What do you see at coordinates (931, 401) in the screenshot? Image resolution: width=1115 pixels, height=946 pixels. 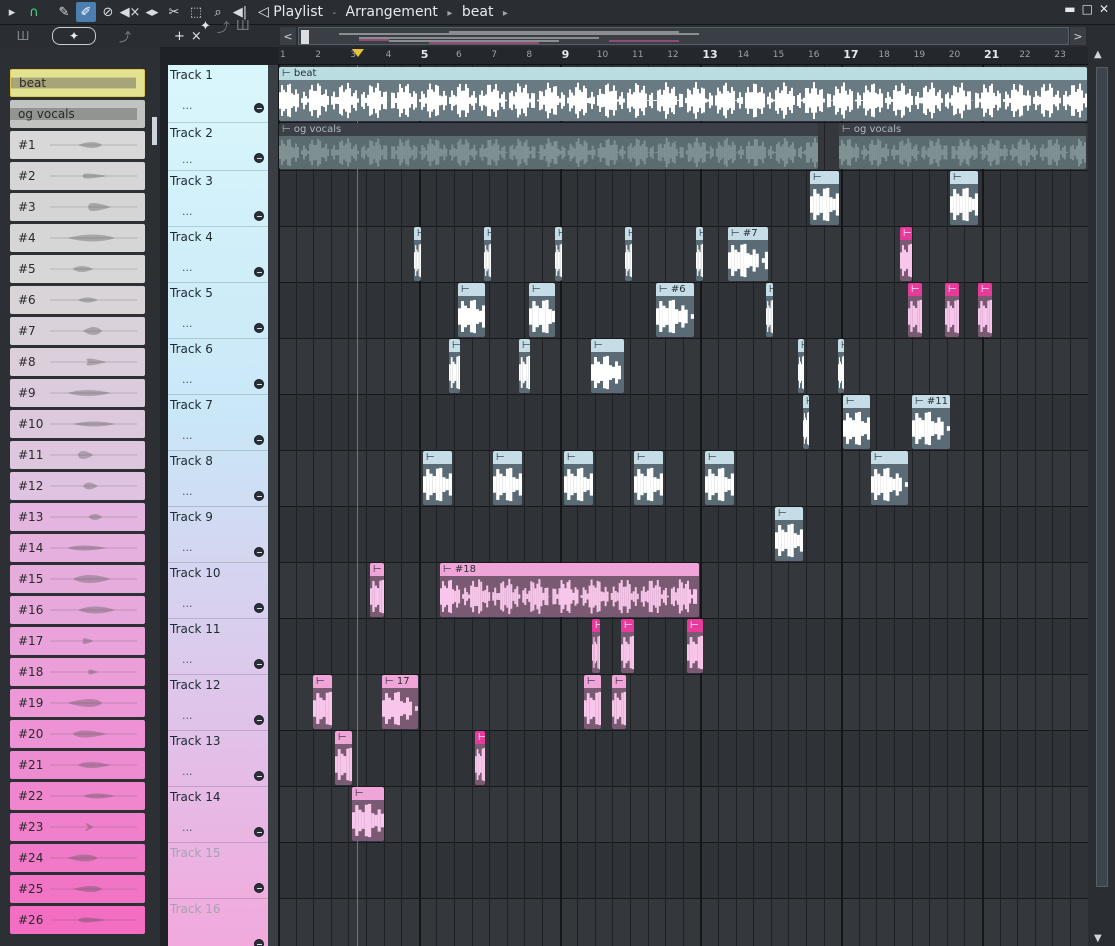 I see `clip-header: ⊢ #11` at bounding box center [931, 401].